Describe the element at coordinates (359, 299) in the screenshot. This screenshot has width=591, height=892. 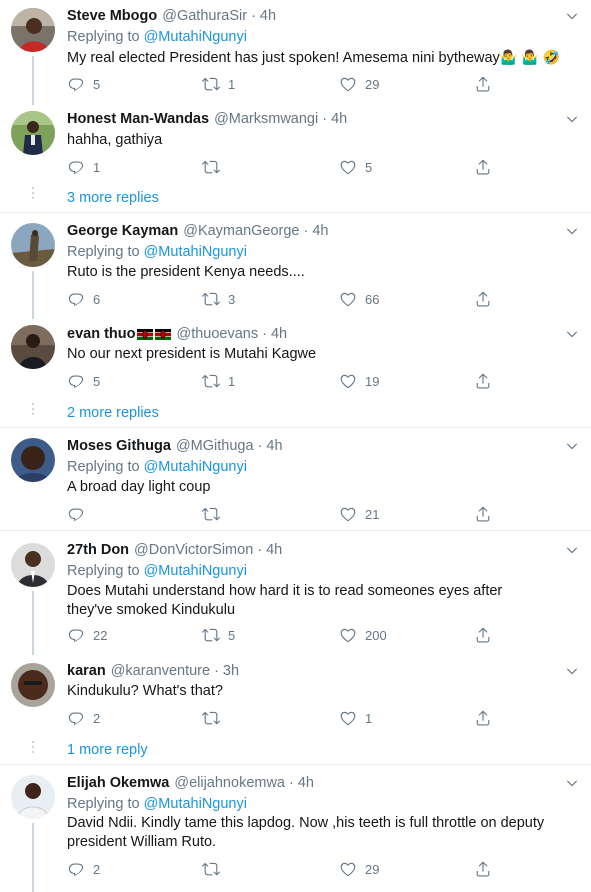
I see `like-button: 66` at that location.